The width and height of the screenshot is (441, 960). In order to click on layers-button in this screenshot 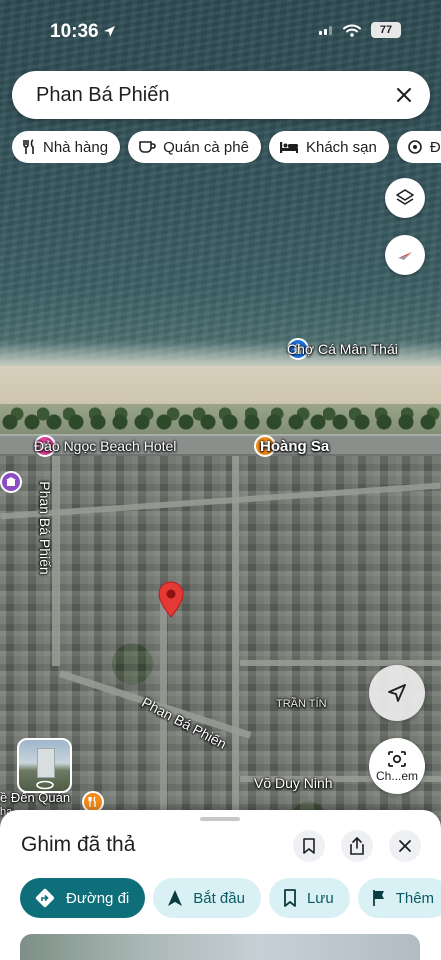, I will do `click(405, 198)`.